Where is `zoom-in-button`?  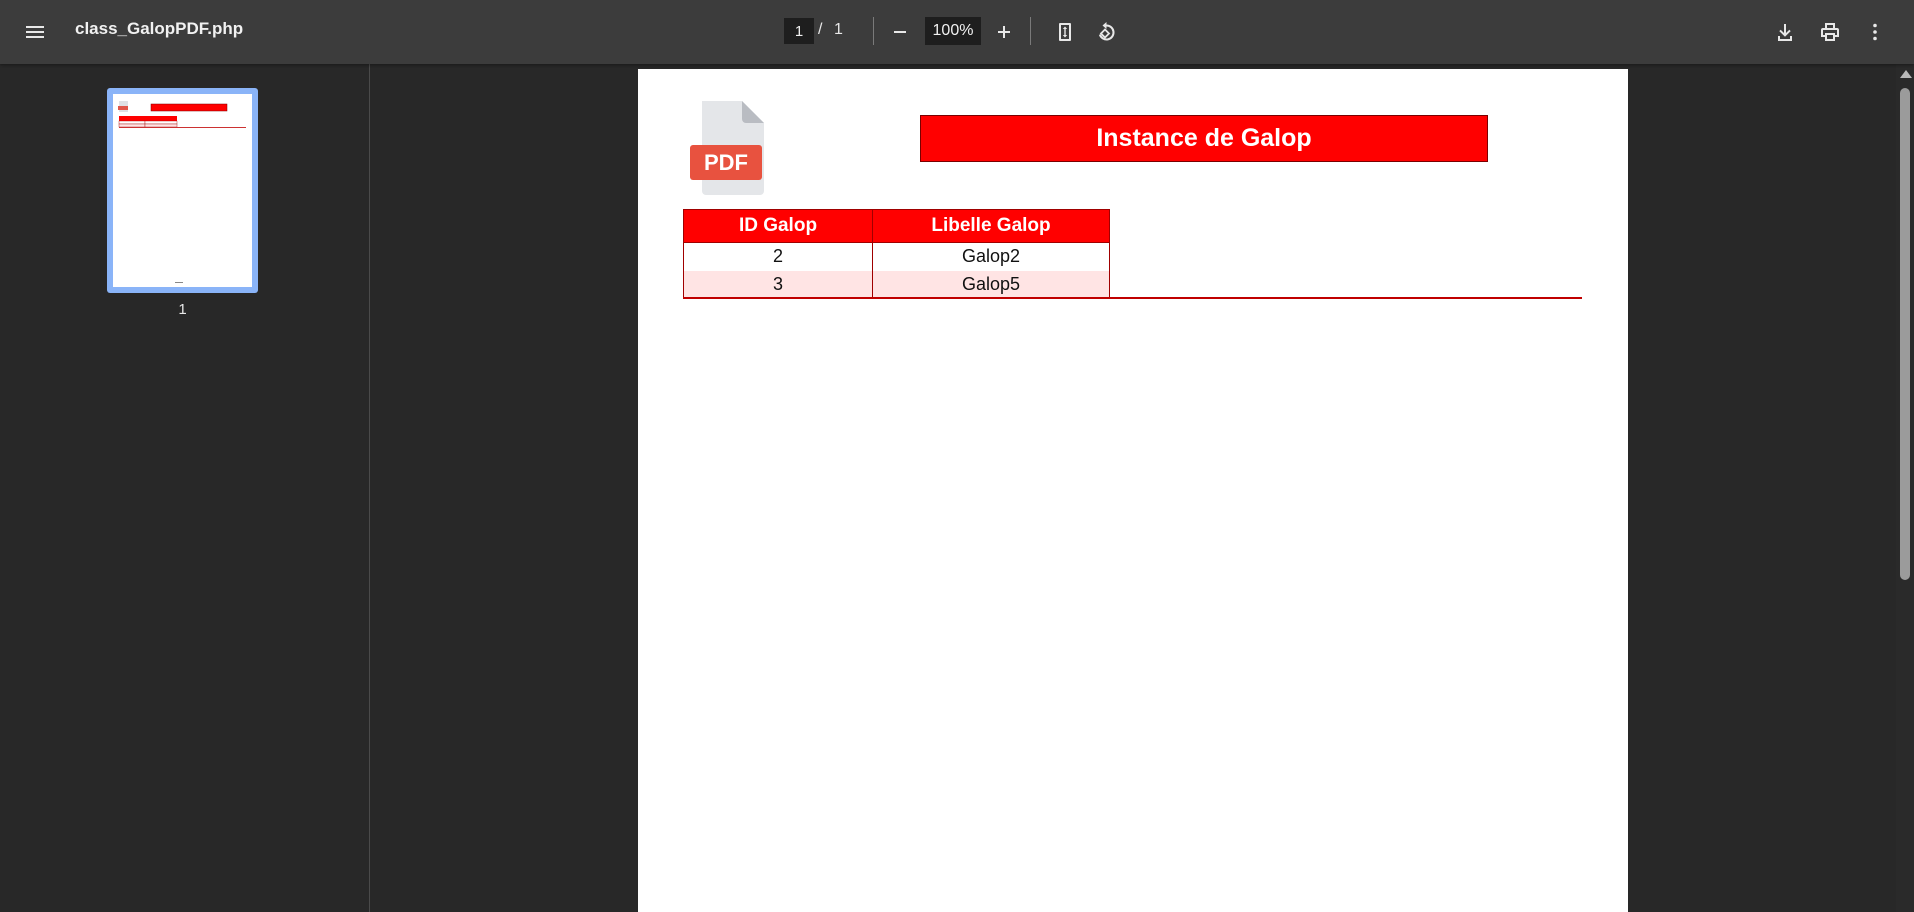
zoom-in-button is located at coordinates (1004, 32).